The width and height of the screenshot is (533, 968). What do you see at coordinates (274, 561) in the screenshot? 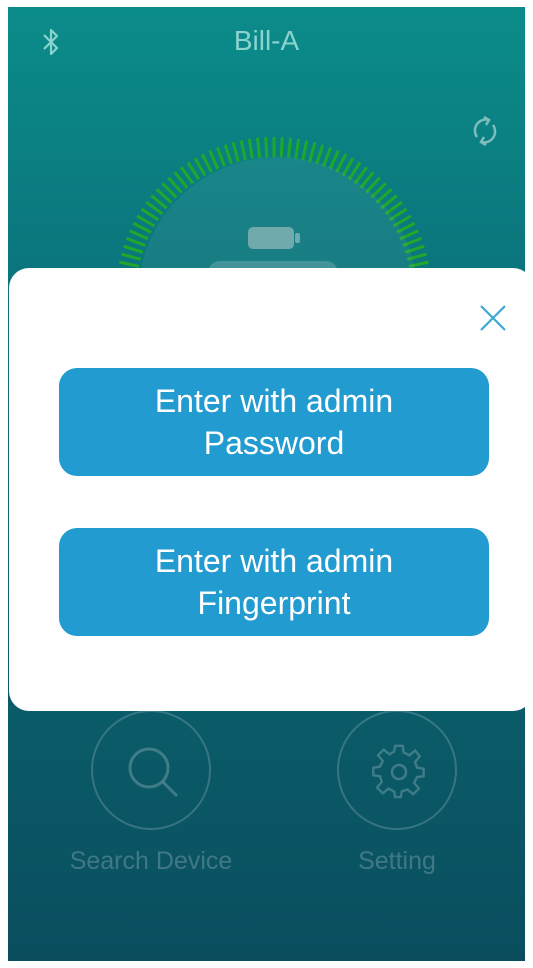
I see `fingerprint-button-line1: Enter with admin` at bounding box center [274, 561].